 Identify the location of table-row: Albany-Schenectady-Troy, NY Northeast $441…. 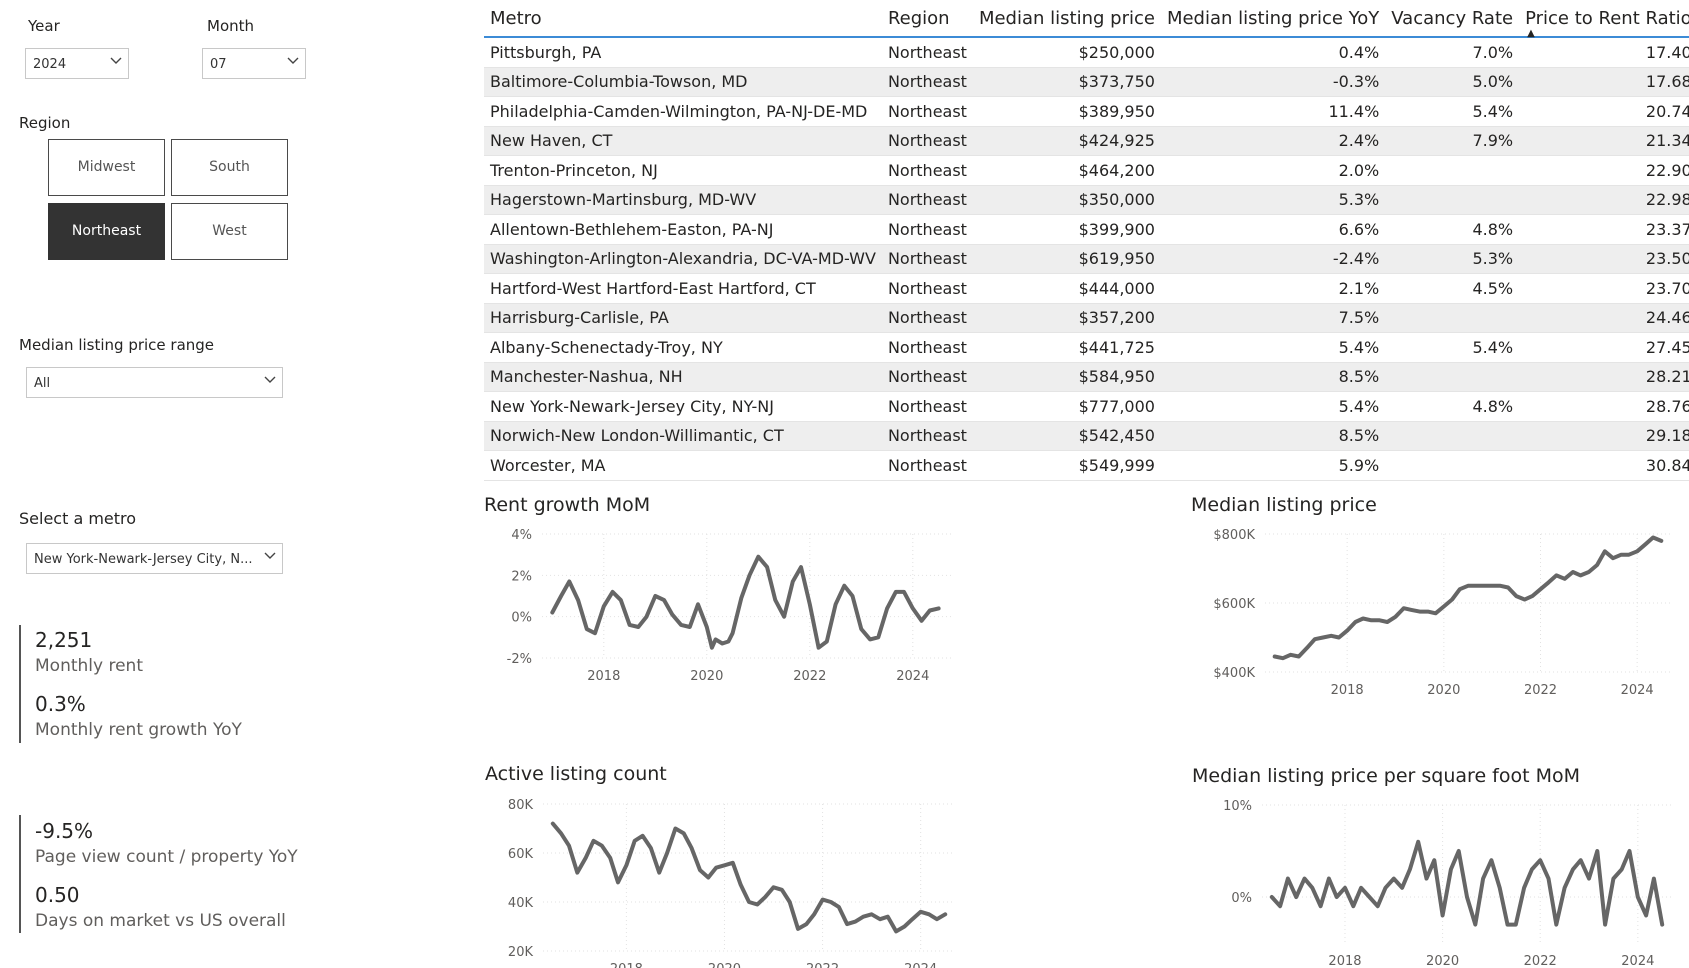
(1086, 347).